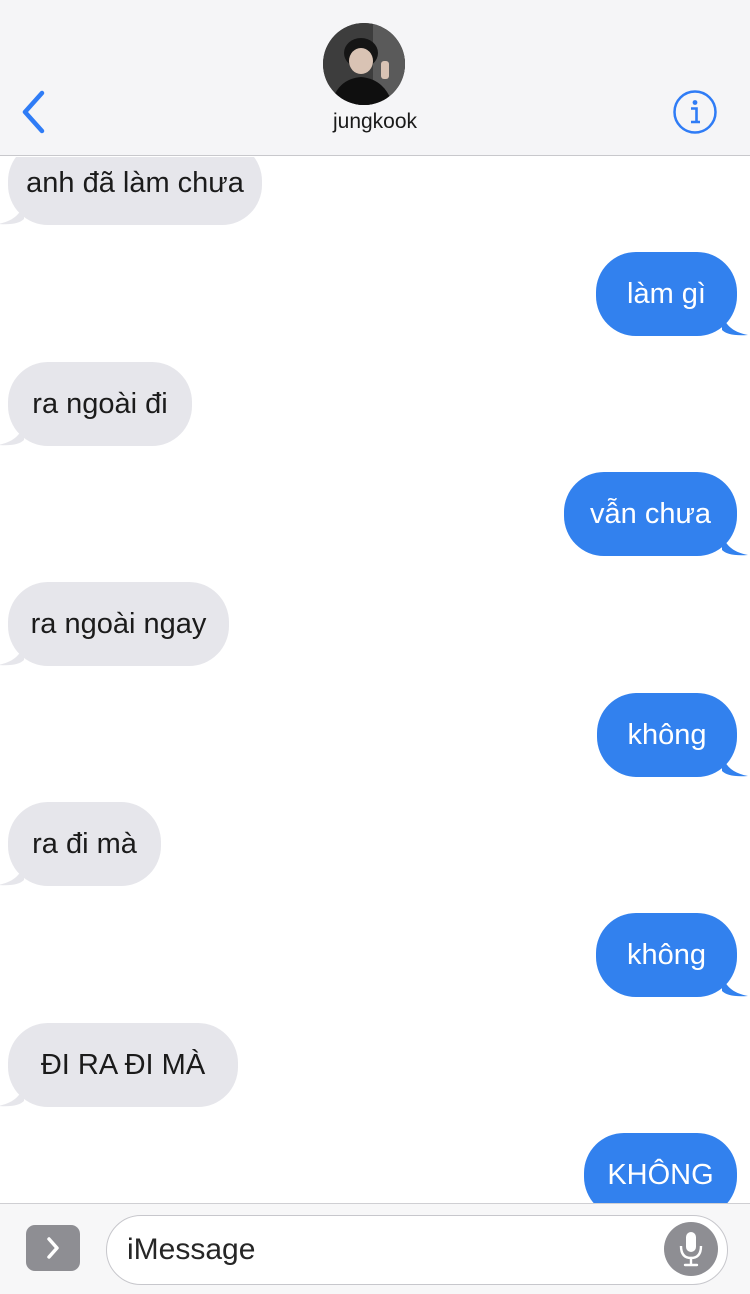 Image resolution: width=750 pixels, height=1294 pixels. I want to click on received-message: anh đã làm chưa, so click(131, 191).